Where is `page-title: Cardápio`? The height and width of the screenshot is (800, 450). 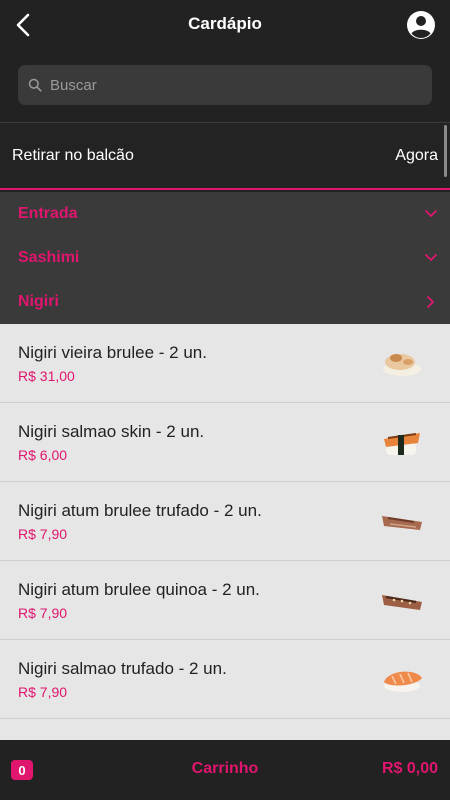 page-title: Cardápio is located at coordinates (225, 23).